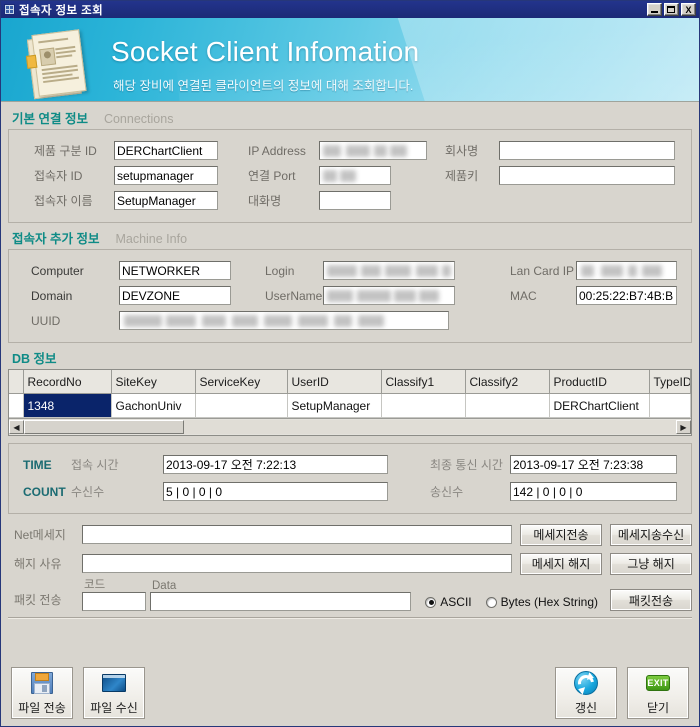  Describe the element at coordinates (164, 586) in the screenshot. I see `caption-data: Data` at that location.